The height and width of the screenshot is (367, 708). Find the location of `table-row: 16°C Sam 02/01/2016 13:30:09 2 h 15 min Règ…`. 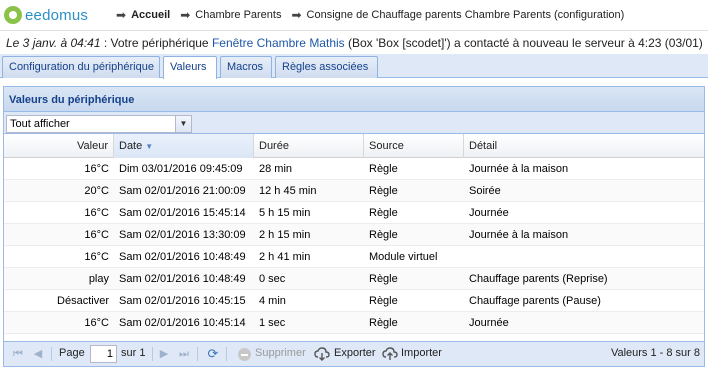

table-row: 16°C Sam 02/01/2016 13:30:09 2 h 15 min Règ… is located at coordinates (354, 235).